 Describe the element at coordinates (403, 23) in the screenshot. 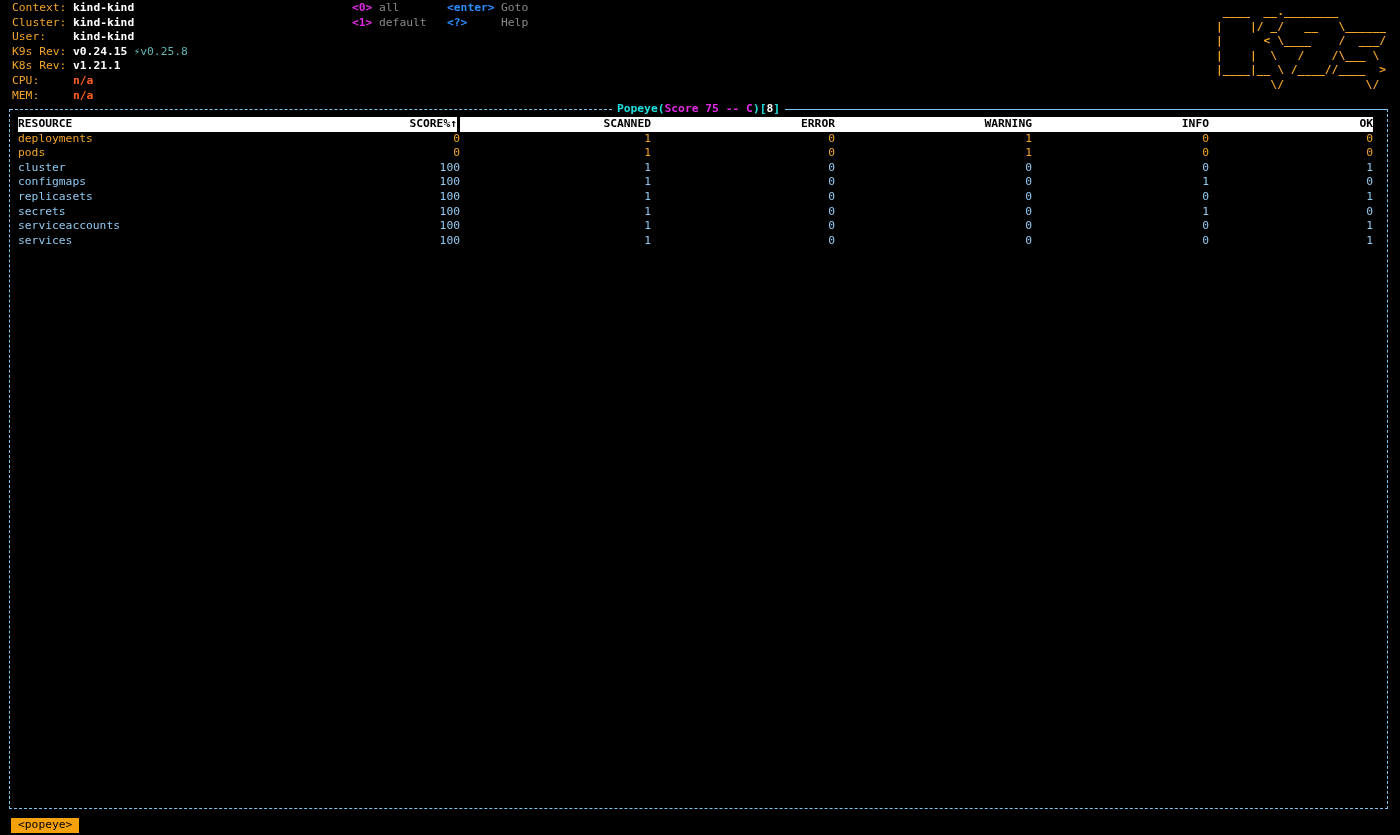

I see `shortcut-action: default` at that location.